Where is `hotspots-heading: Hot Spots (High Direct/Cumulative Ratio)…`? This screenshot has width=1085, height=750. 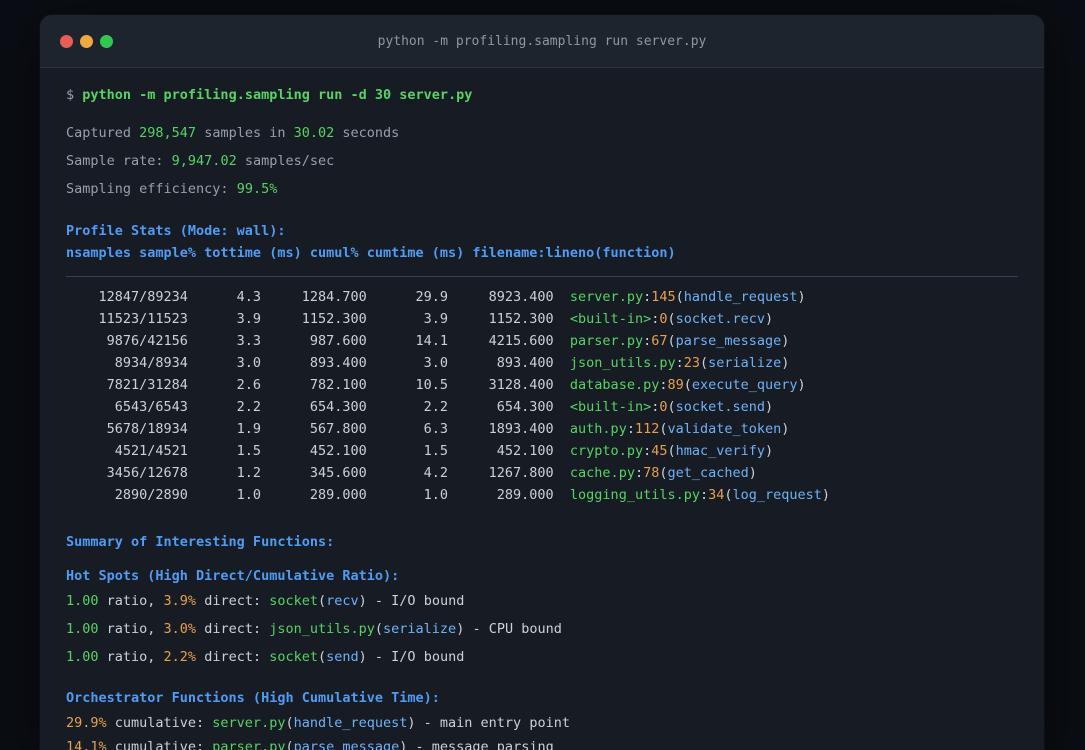 hotspots-heading: Hot Spots (High Direct/Cumulative Ratio)… is located at coordinates (233, 576).